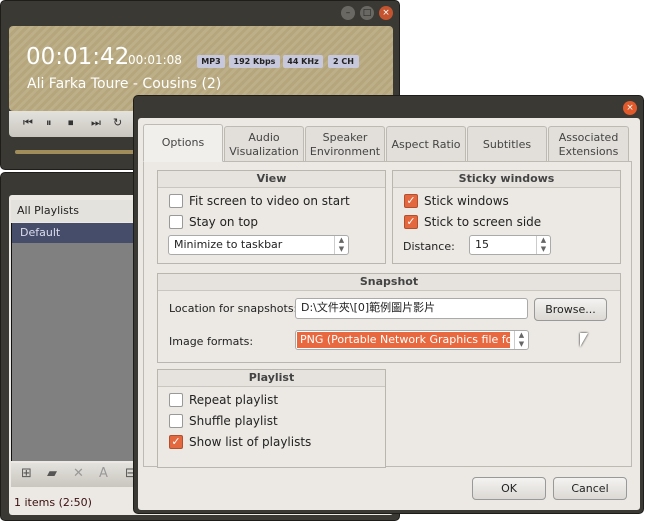 This screenshot has height=521, width=645. Describe the element at coordinates (588, 144) in the screenshot. I see `tab-associated-extensions: Associated Extensions` at that location.